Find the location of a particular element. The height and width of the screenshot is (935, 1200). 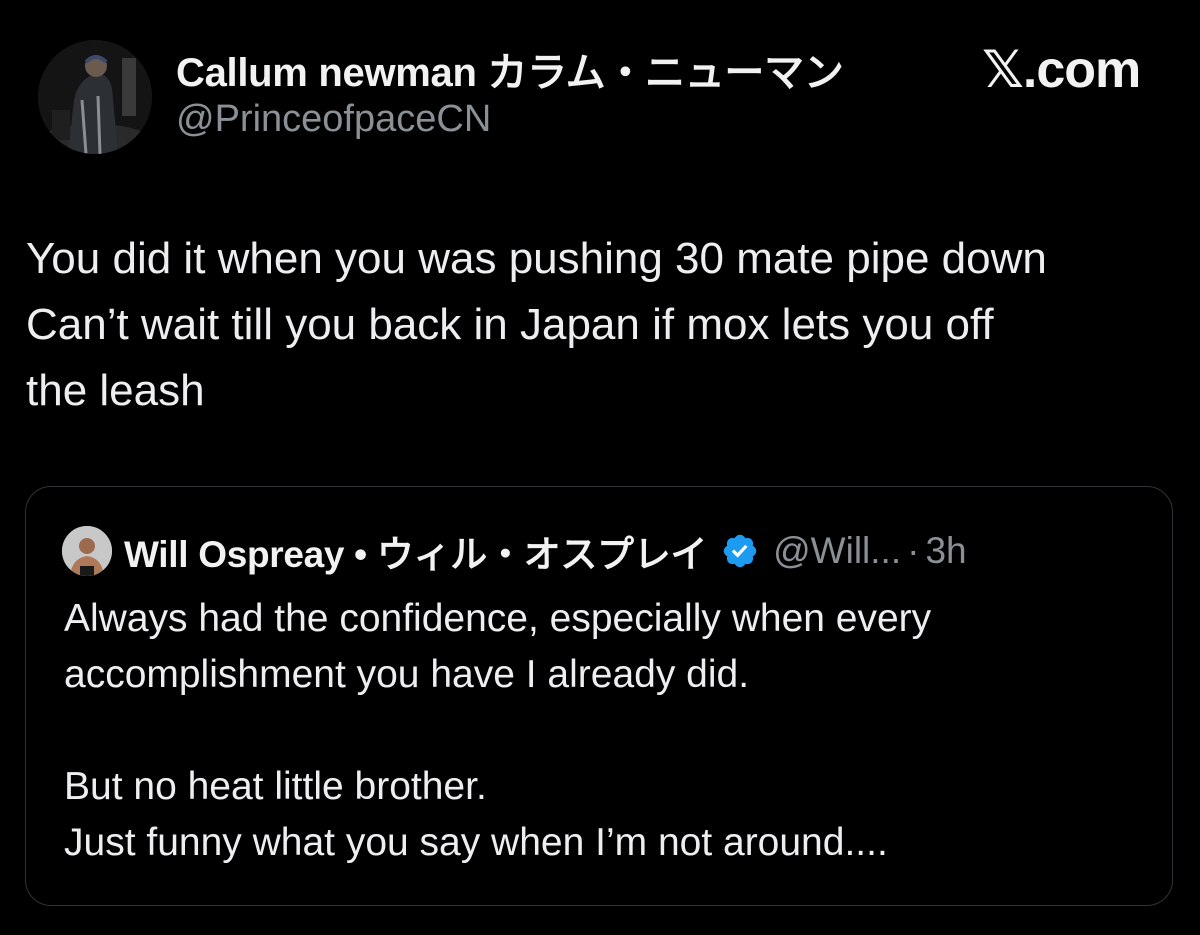

author-handle: @PrinceofpaceCN is located at coordinates (333, 119).